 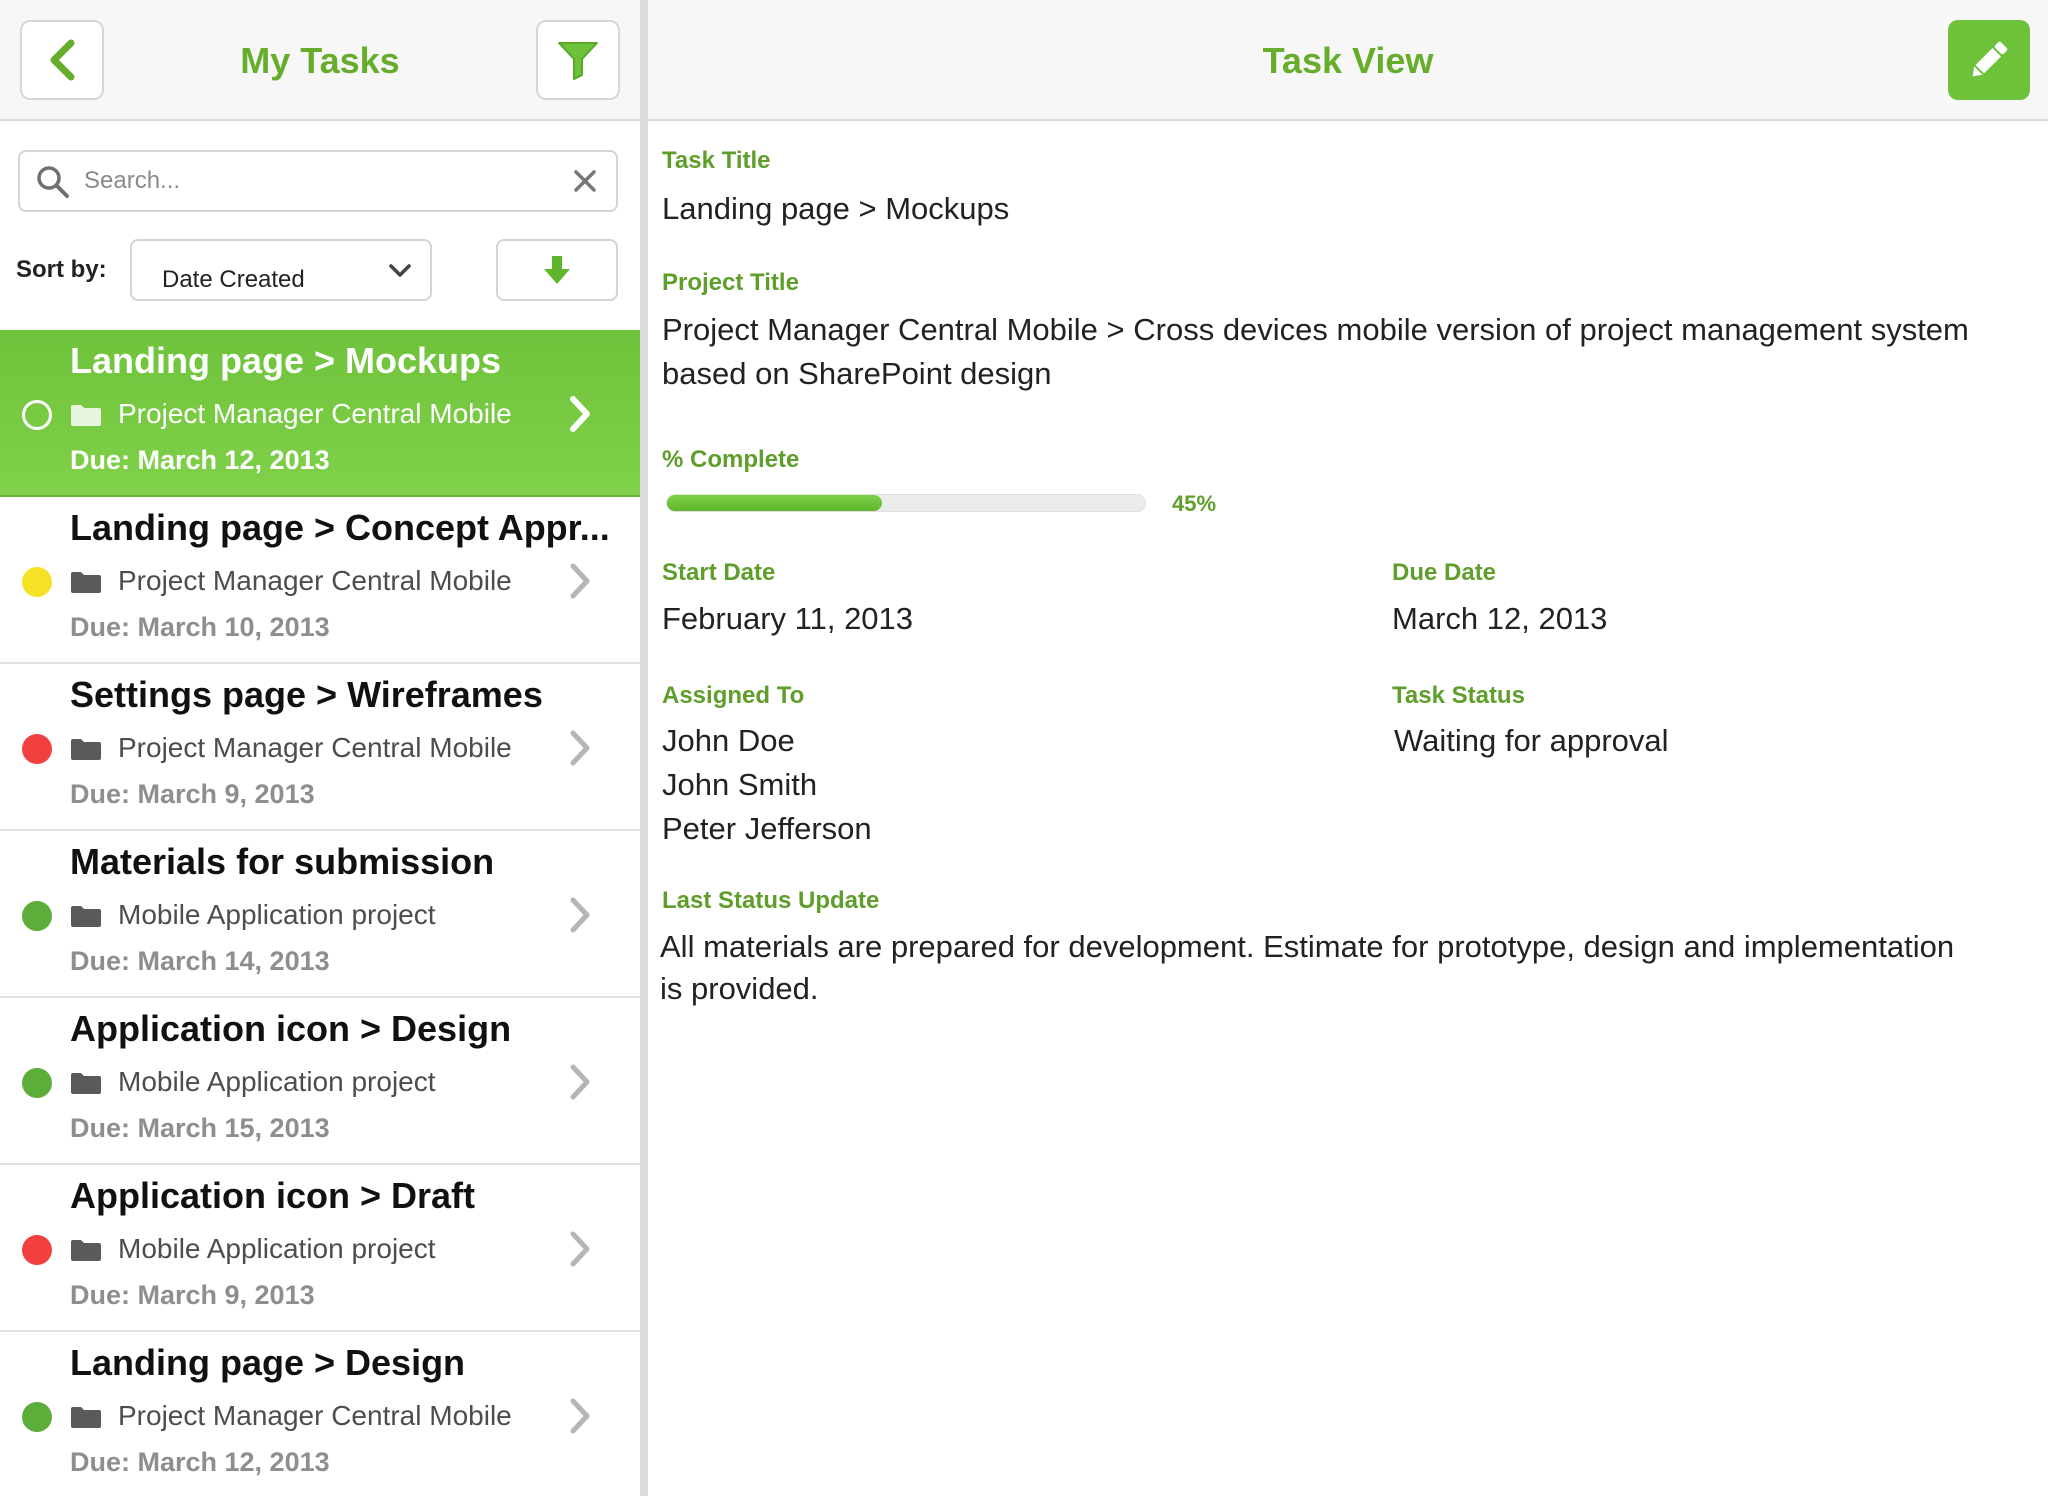 What do you see at coordinates (1458, 695) in the screenshot?
I see `task-status-label: Task Status` at bounding box center [1458, 695].